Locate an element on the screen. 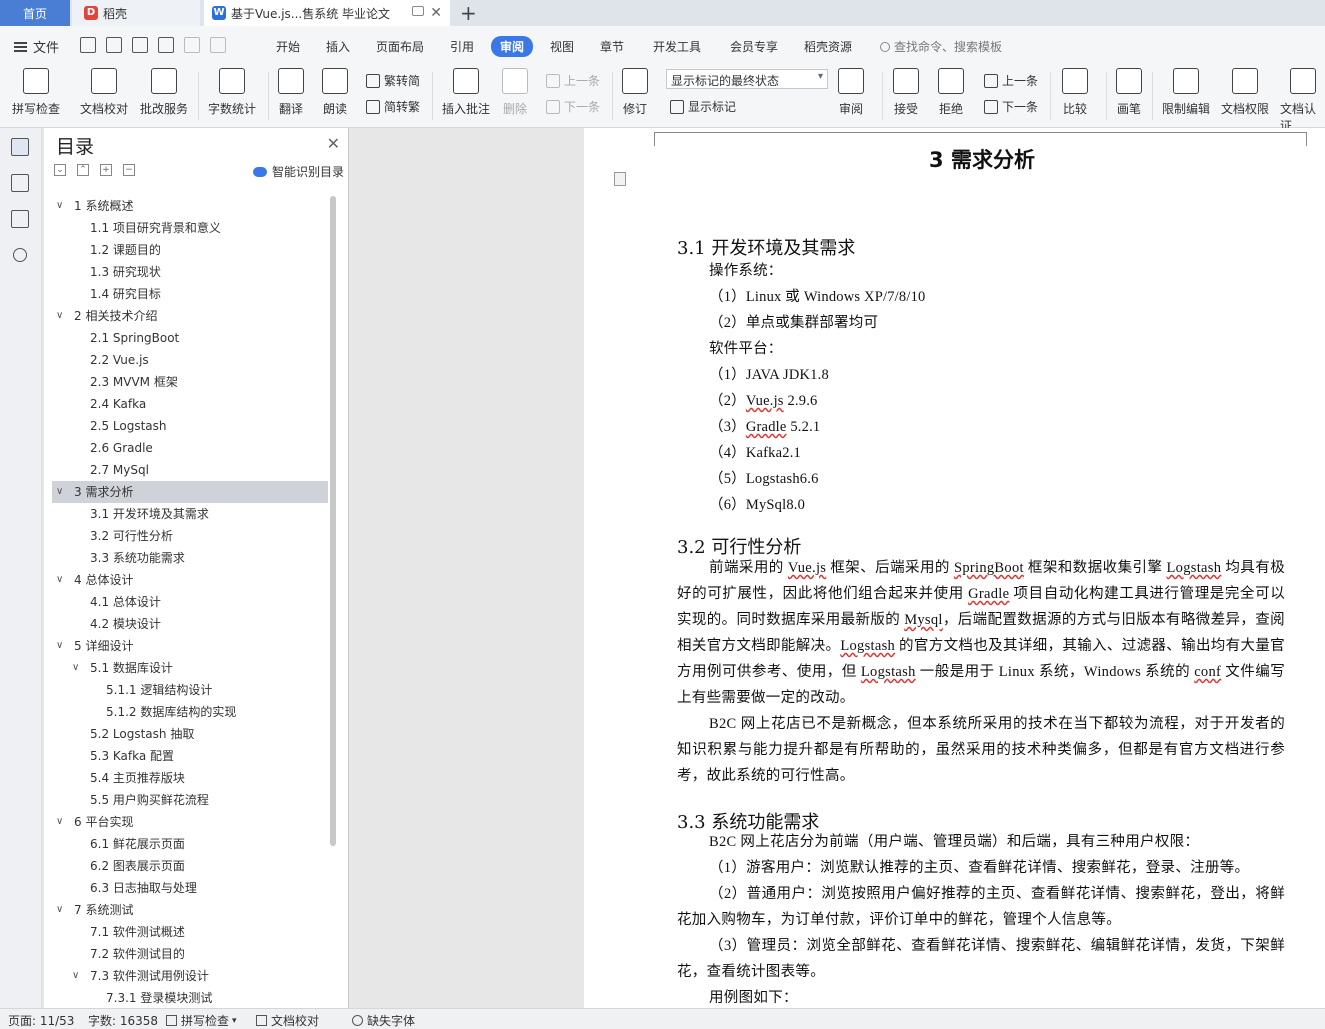 This screenshot has width=1325, height=1029. new-tab-icon: + is located at coordinates (468, 13).